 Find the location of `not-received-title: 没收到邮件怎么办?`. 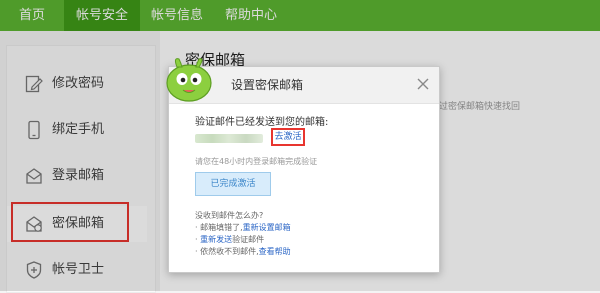

not-received-title: 没收到邮件怎么办? is located at coordinates (229, 215).